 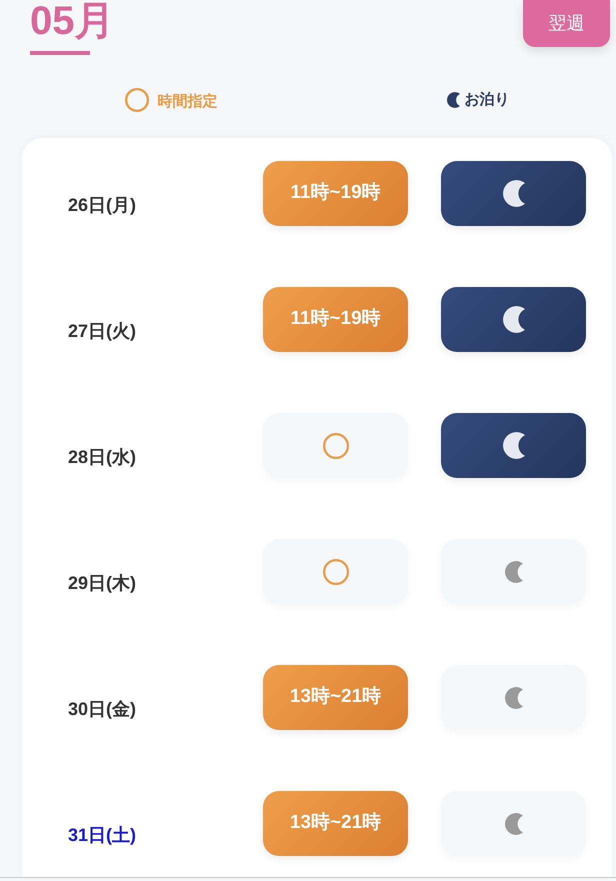 I want to click on date-label: 30日(金), so click(x=102, y=709).